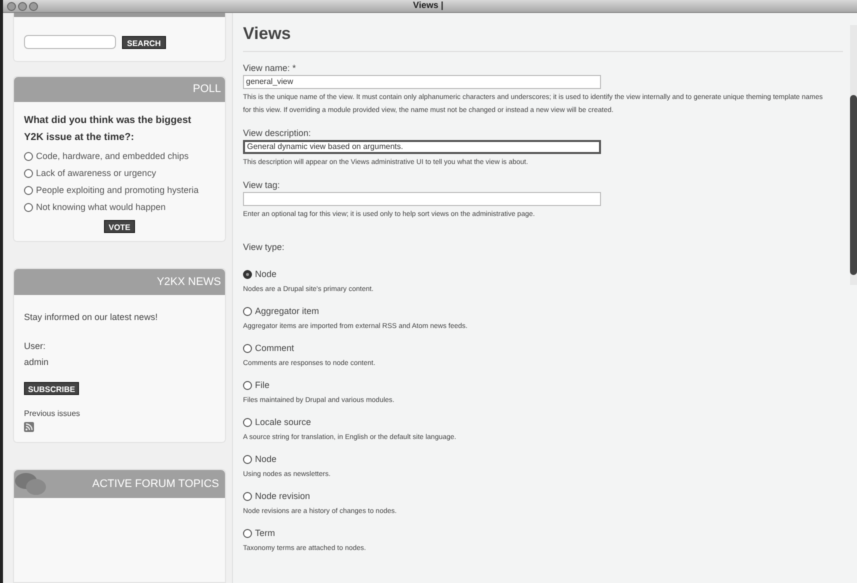 Image resolution: width=857 pixels, height=583 pixels. I want to click on view-type-option: Comment, so click(543, 348).